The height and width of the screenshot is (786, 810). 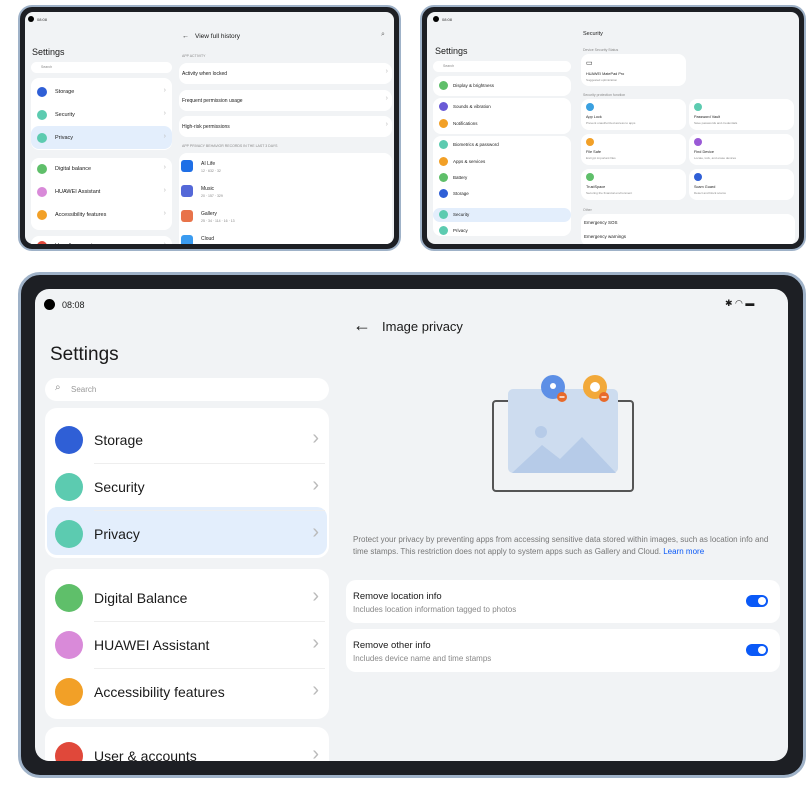 I want to click on learn-more-link: Learn more, so click(x=683, y=551).